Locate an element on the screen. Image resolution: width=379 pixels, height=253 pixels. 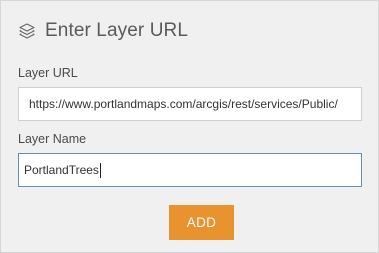
panel-header: Enter Layer URL is located at coordinates (103, 31).